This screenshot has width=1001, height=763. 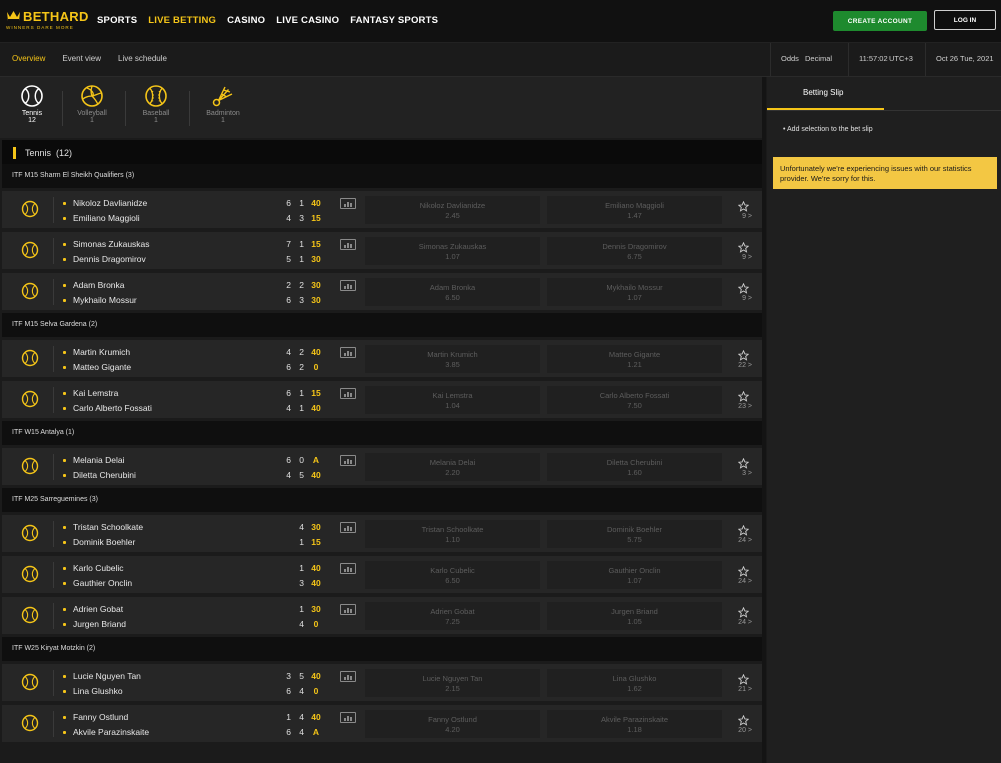 I want to click on odds-button-home: Martin Krumich 3.85, so click(x=452, y=359).